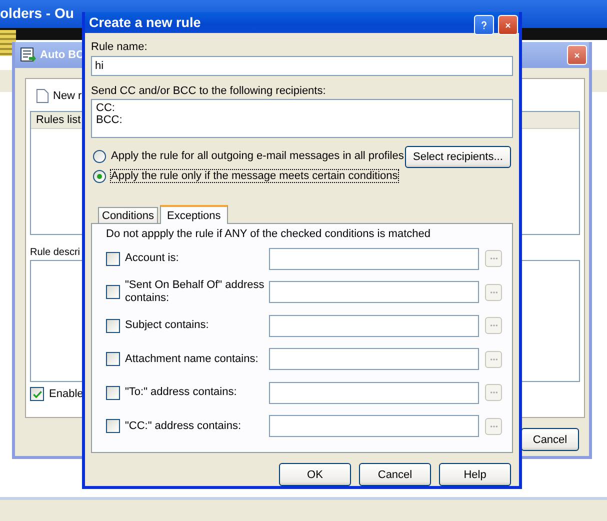  I want to click on checkbox-label: Attachment name contains:, so click(192, 359).